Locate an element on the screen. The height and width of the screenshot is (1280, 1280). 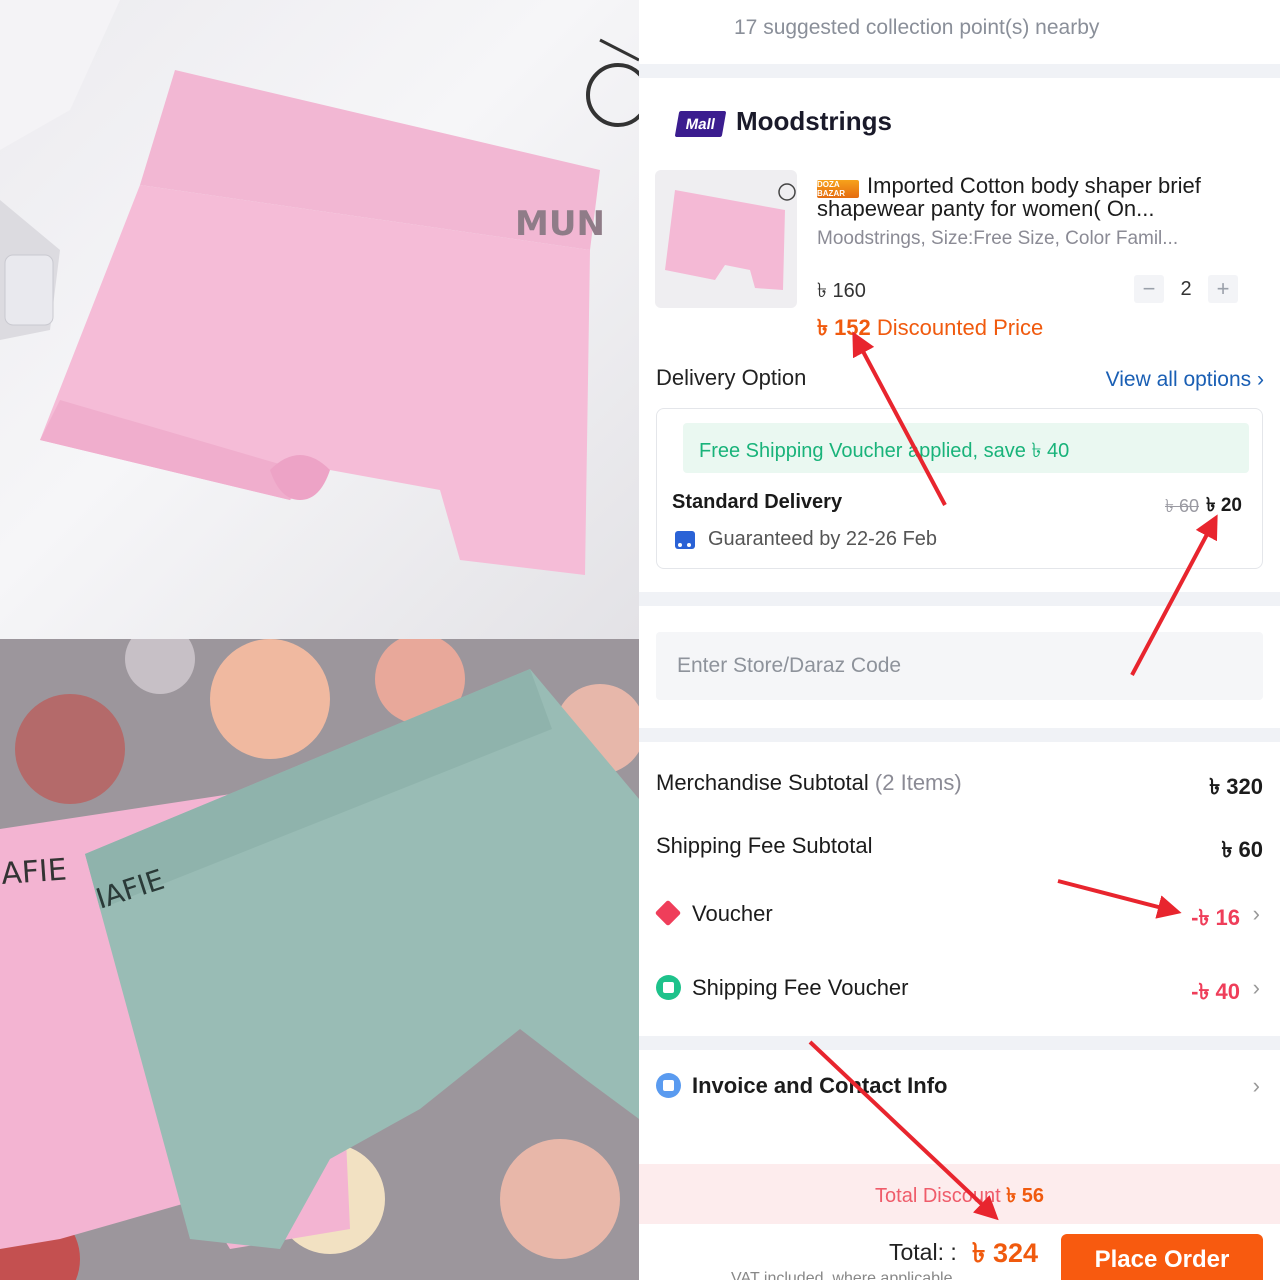
product-thumbnail-image is located at coordinates (730, 236).